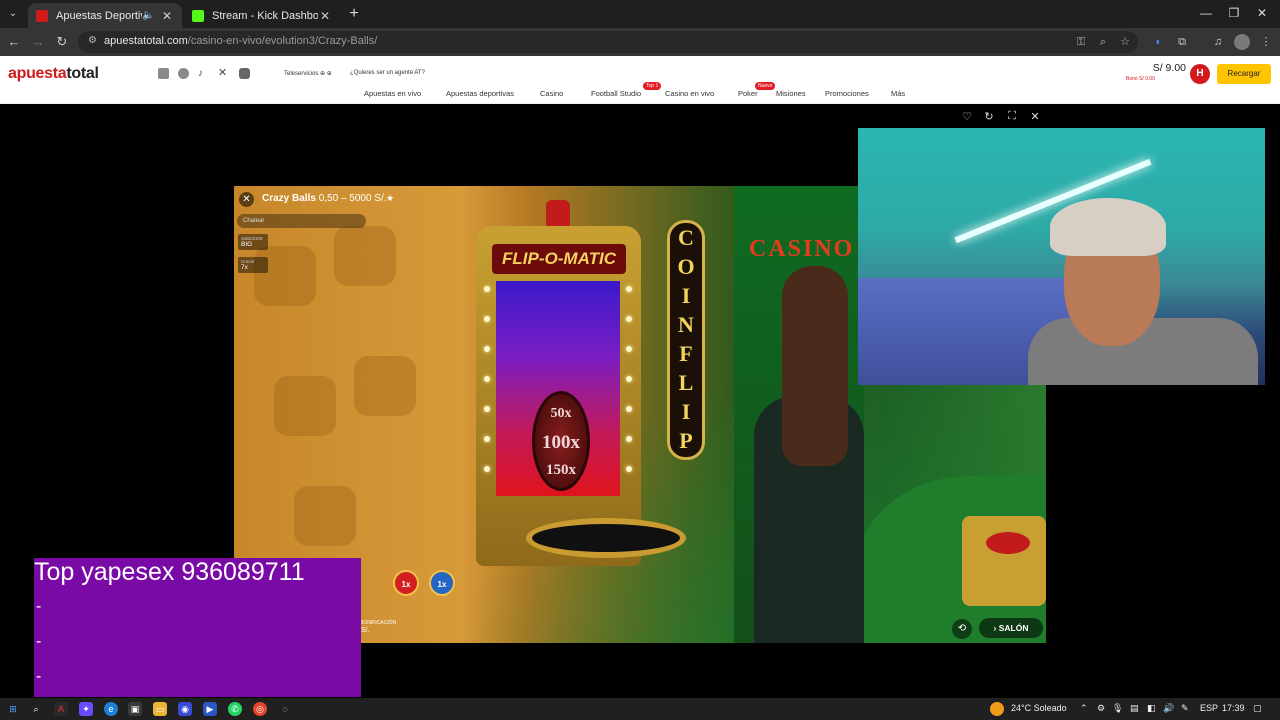 This screenshot has width=1280, height=720. Describe the element at coordinates (197, 627) in the screenshot. I see `stream-promo-overlay: Top yapesex 936089711 - - -` at that location.